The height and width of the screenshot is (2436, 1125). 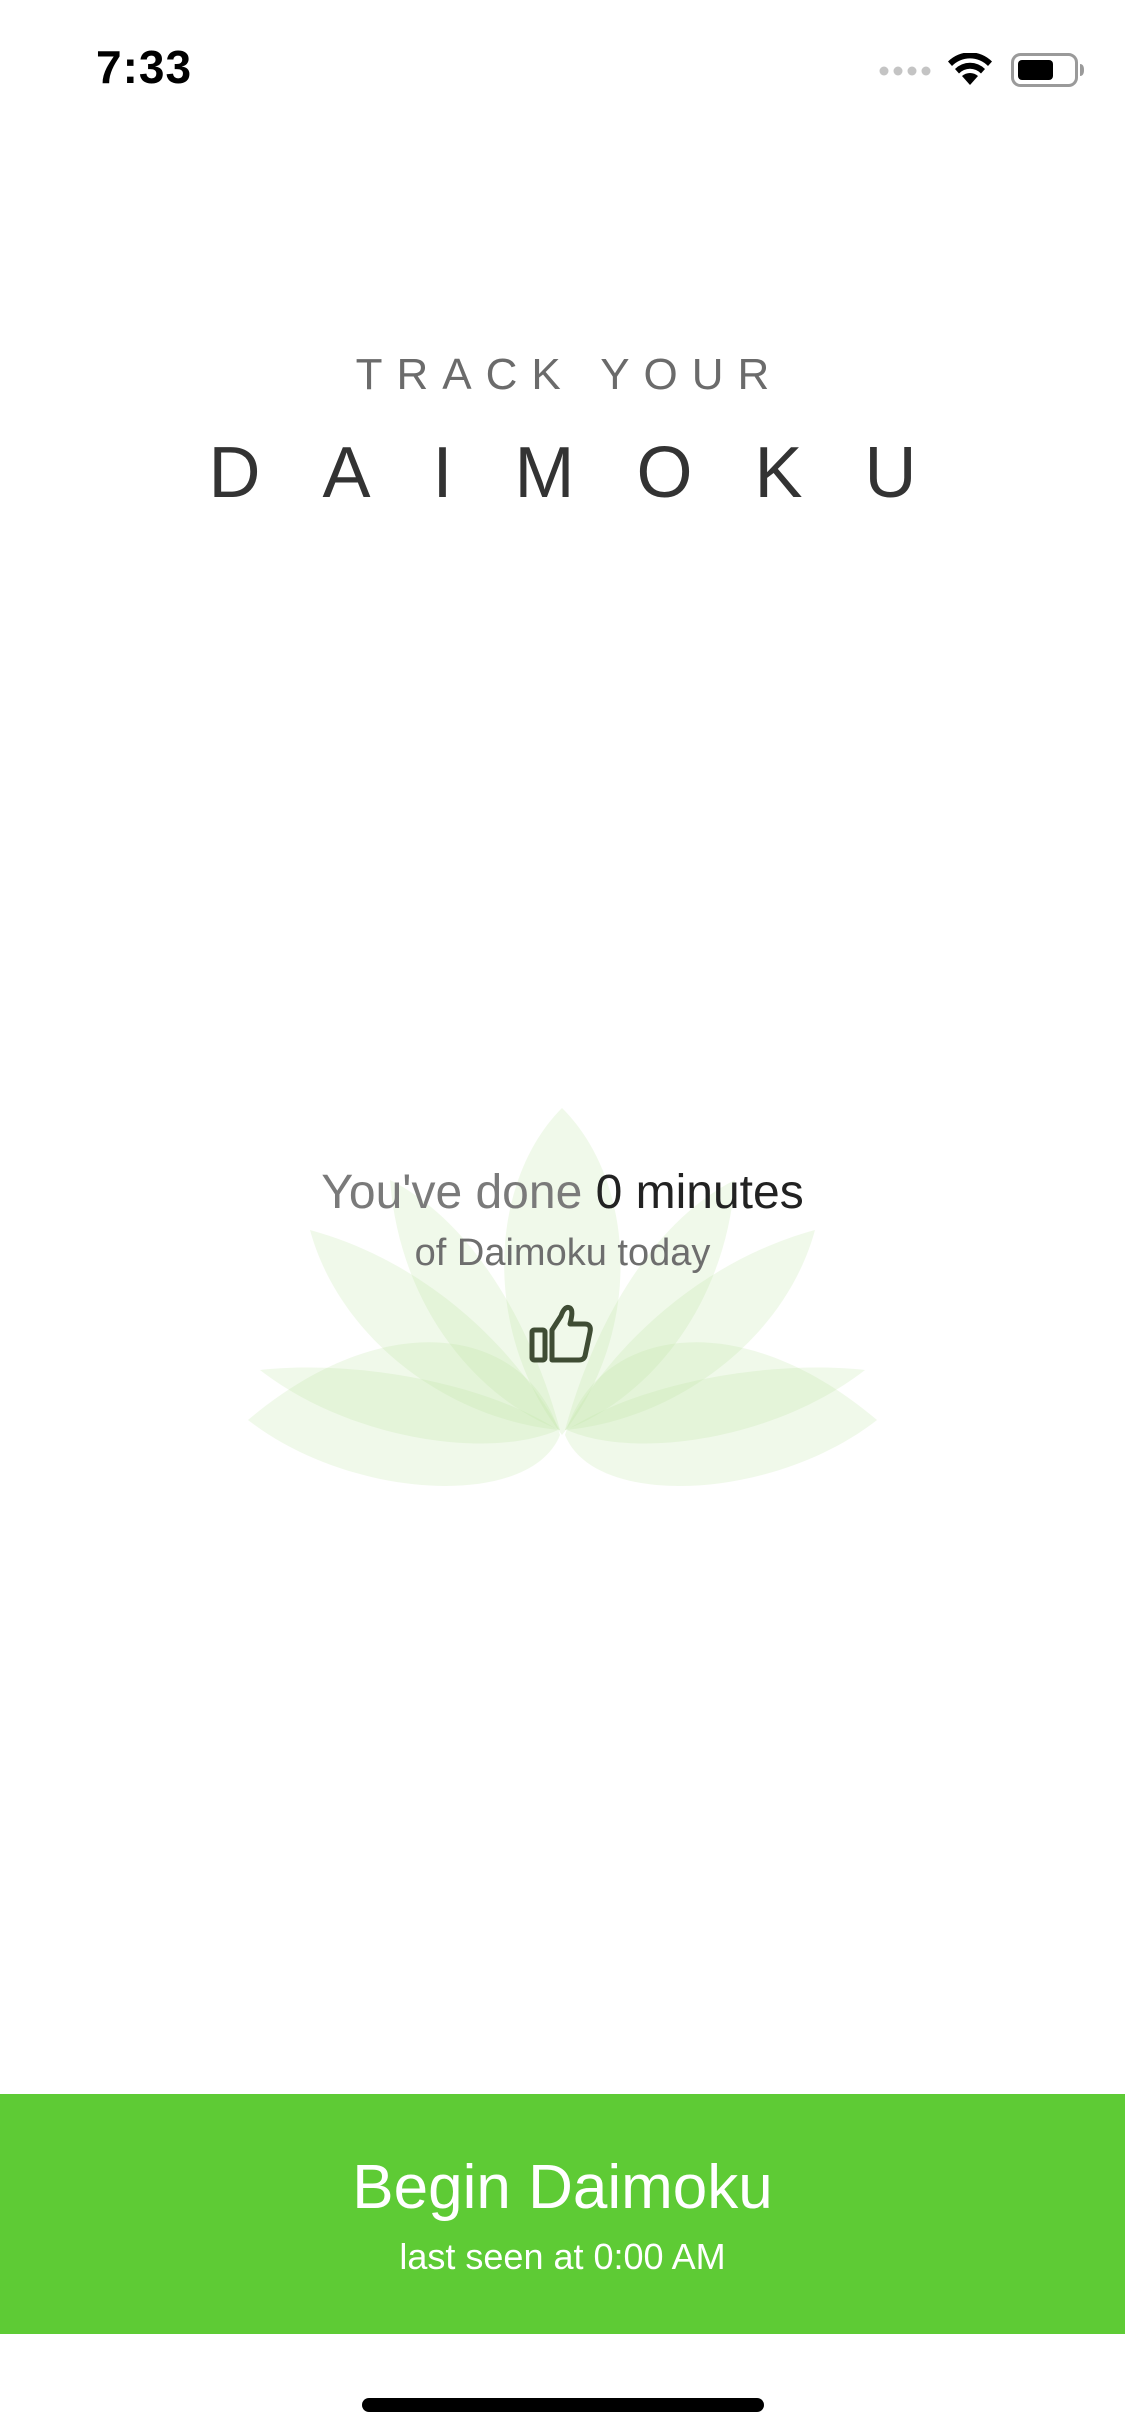 I want to click on status-bar: 7:33, so click(x=562, y=70).